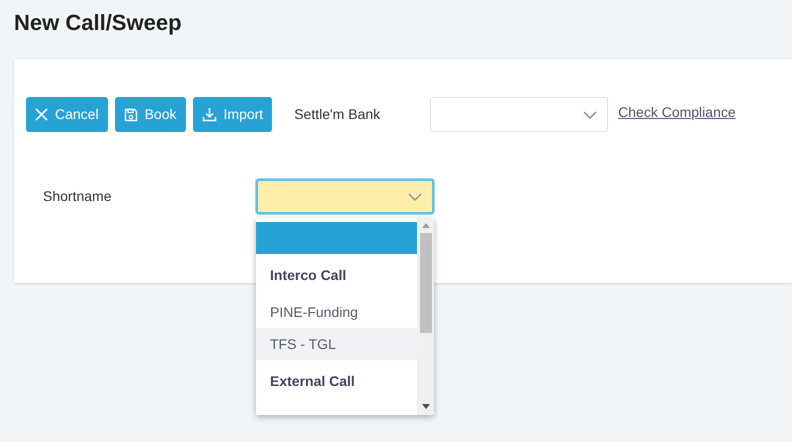 This screenshot has height=442, width=792. I want to click on save-icon, so click(131, 115).